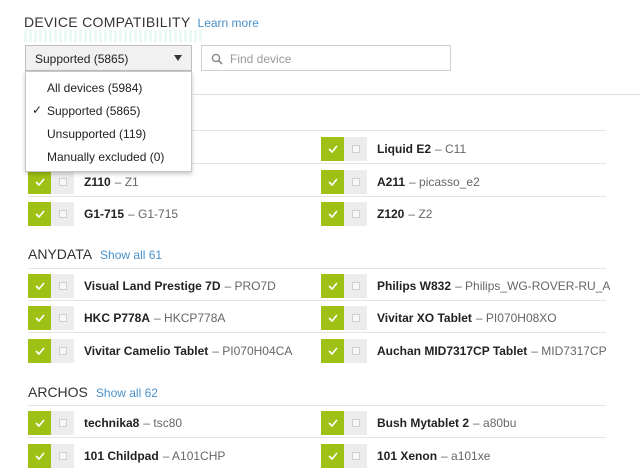  I want to click on filter-option-supported: ✓ Supported (5865), so click(108, 111).